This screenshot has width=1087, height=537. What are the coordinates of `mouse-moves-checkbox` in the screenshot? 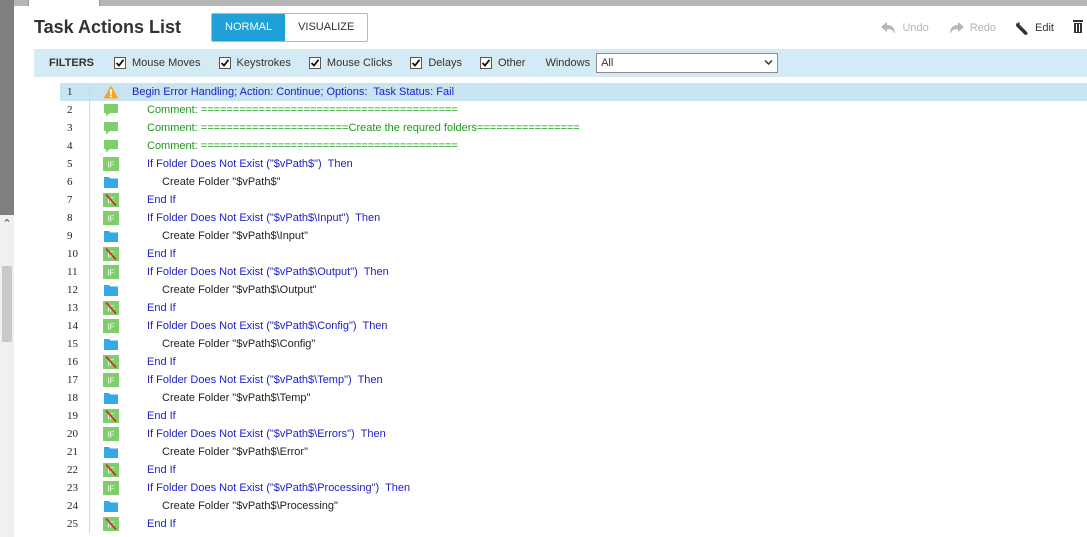 It's located at (120, 63).